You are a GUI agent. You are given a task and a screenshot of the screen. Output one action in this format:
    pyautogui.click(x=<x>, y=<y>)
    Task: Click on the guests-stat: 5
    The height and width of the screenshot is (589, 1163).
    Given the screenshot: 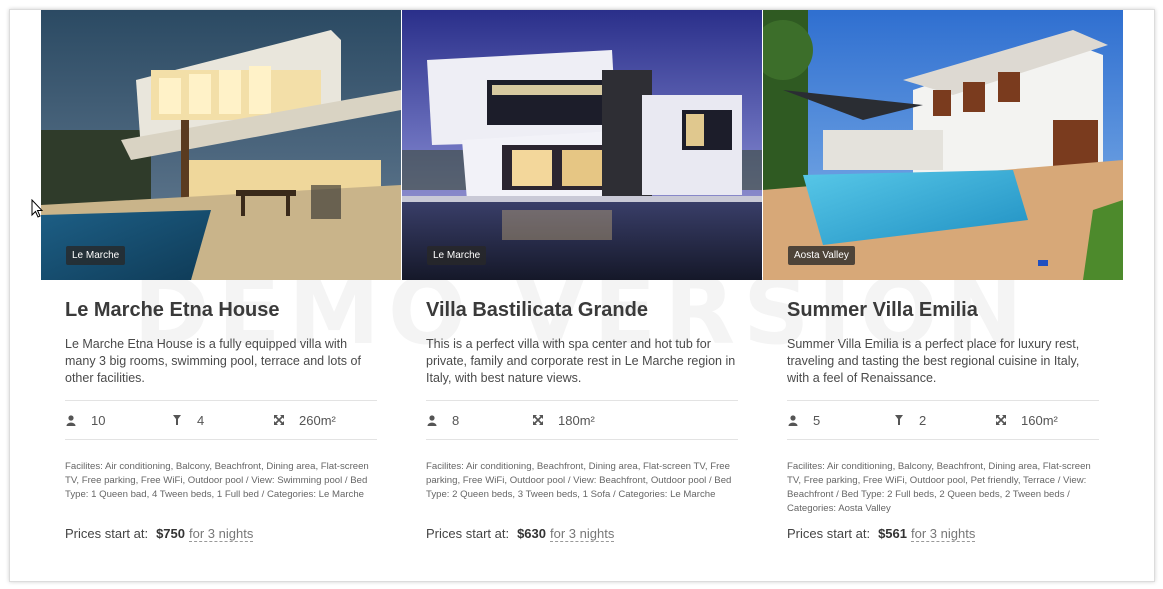 What is the action you would take?
    pyautogui.click(x=803, y=420)
    